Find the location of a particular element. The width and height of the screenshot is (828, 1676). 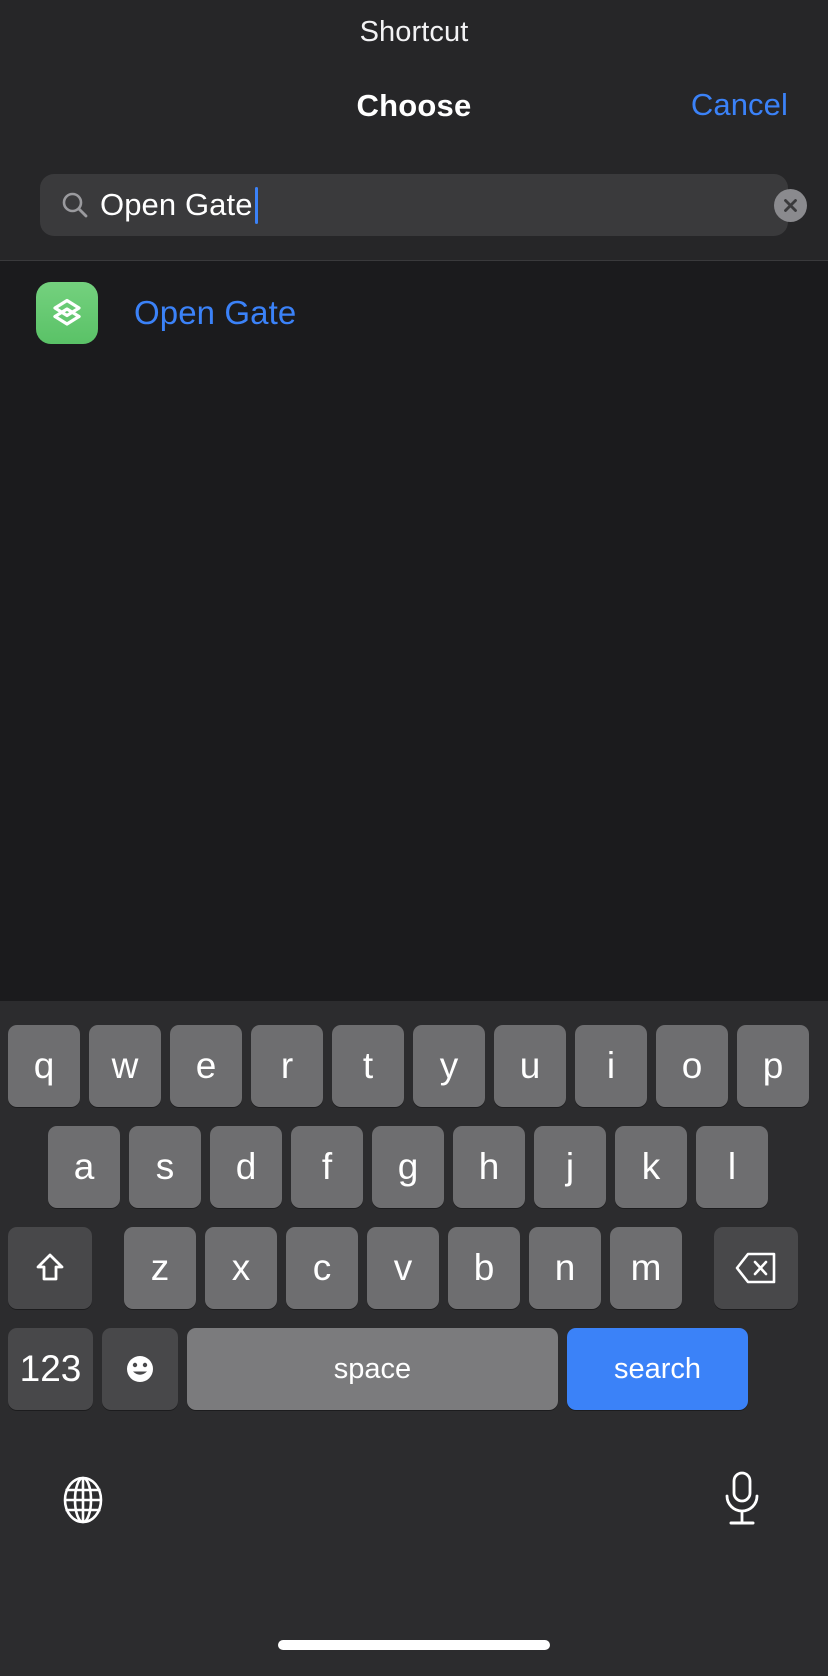

key-j: j is located at coordinates (570, 1167).